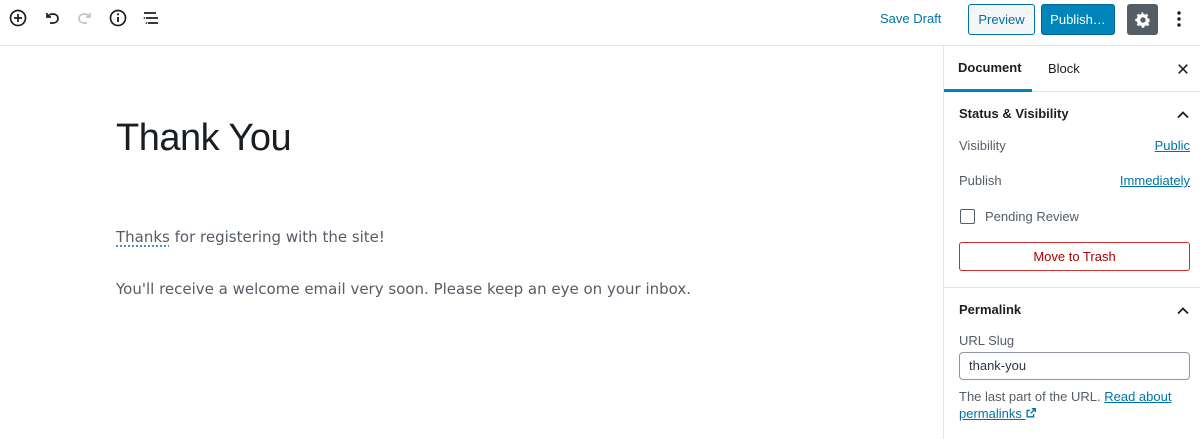 This screenshot has width=1200, height=439. I want to click on url-slug-label: URL Slug, so click(987, 340).